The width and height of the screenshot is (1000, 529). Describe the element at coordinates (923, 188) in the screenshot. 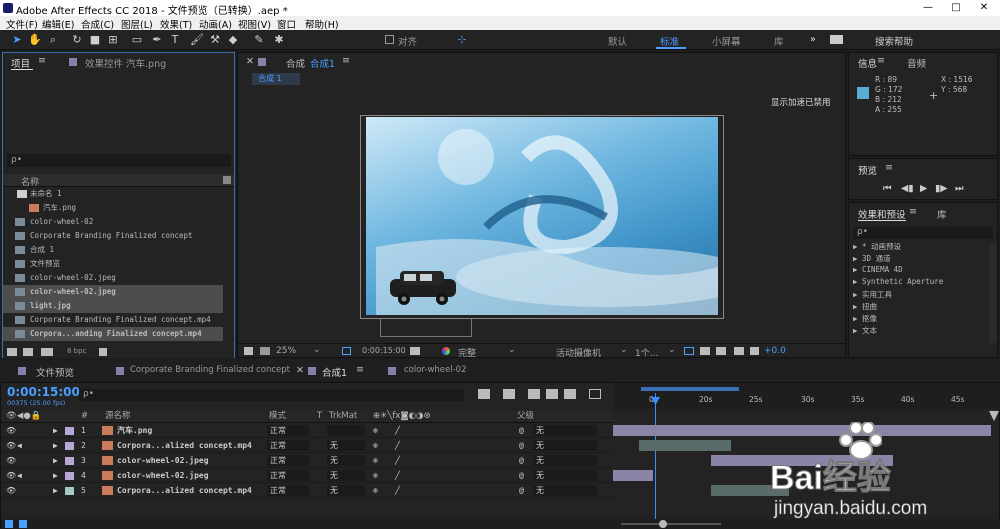

I see `play-icon: ▶` at that location.